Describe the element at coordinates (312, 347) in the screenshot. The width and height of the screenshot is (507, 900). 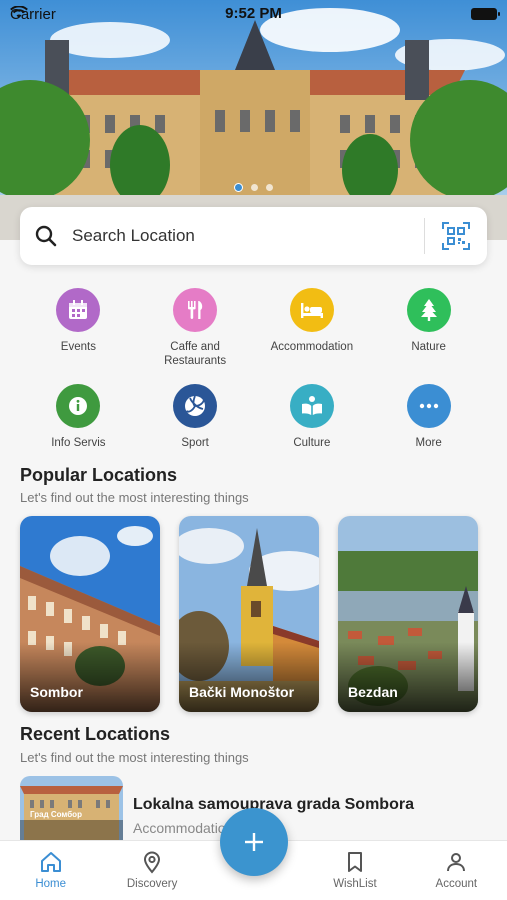
I see `category-label: Accommodation` at that location.